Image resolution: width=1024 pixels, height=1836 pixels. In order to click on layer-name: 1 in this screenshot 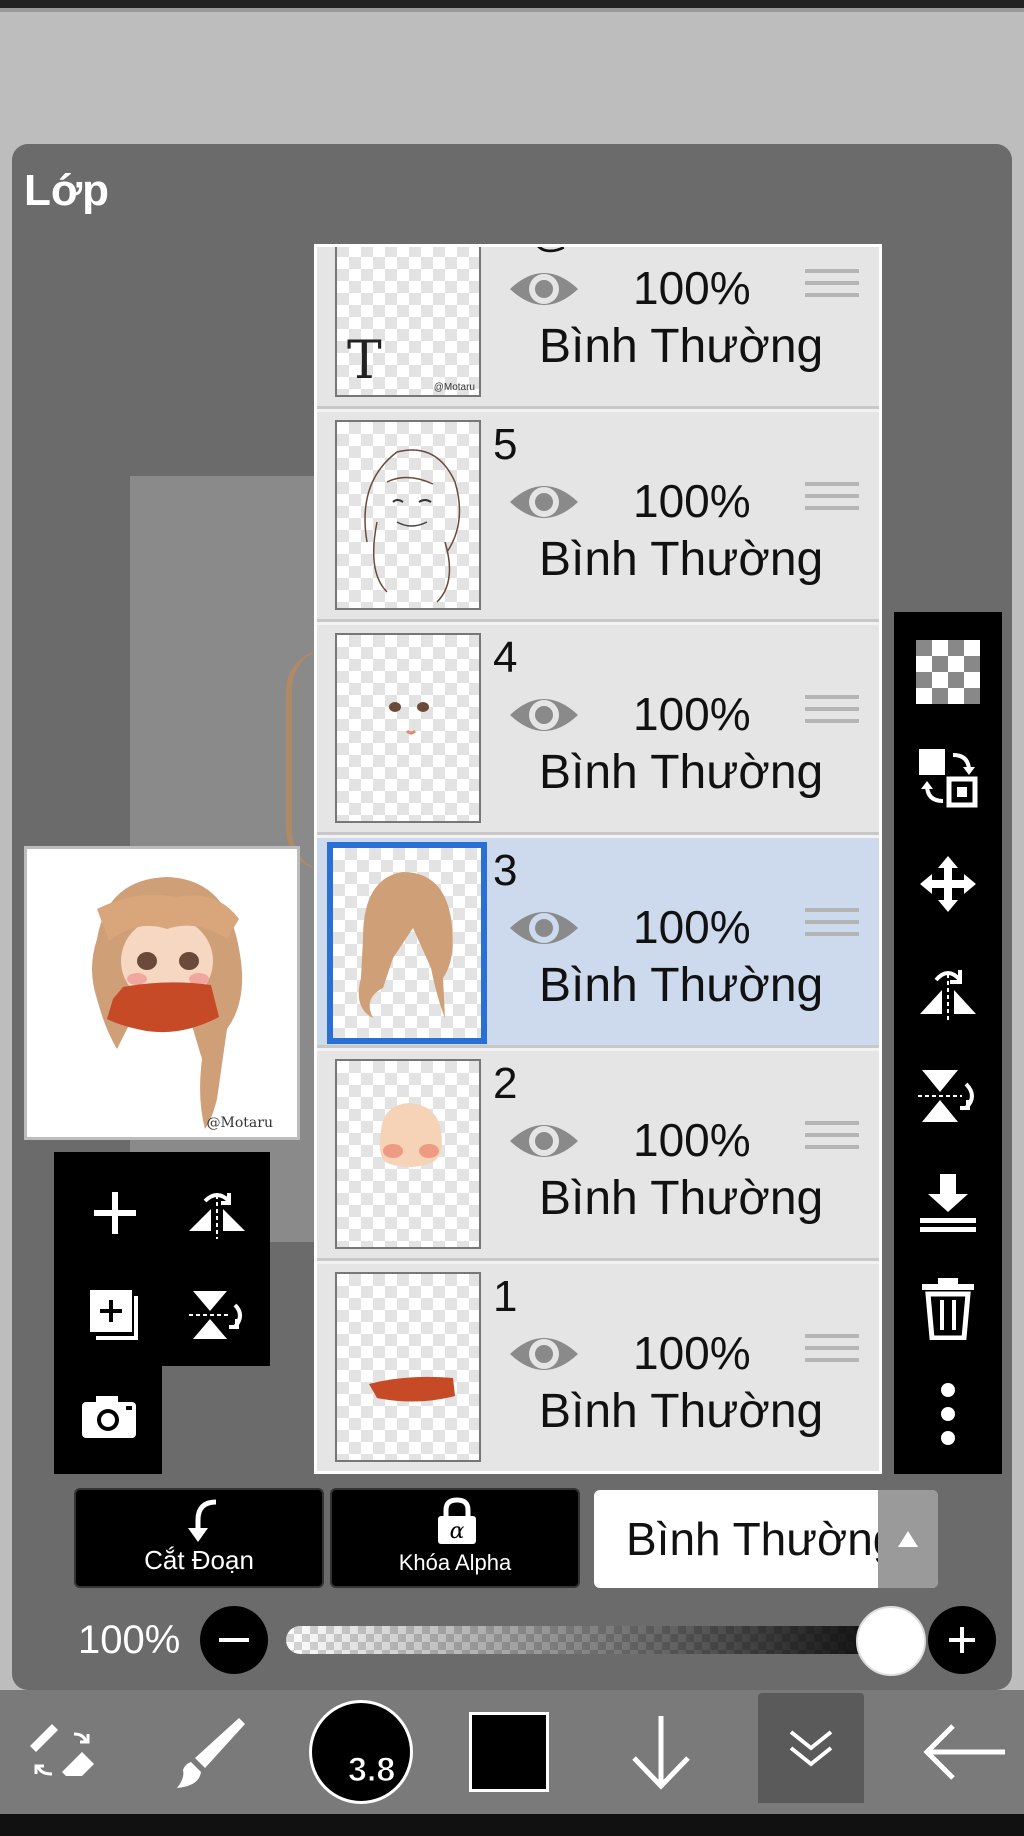, I will do `click(505, 1296)`.